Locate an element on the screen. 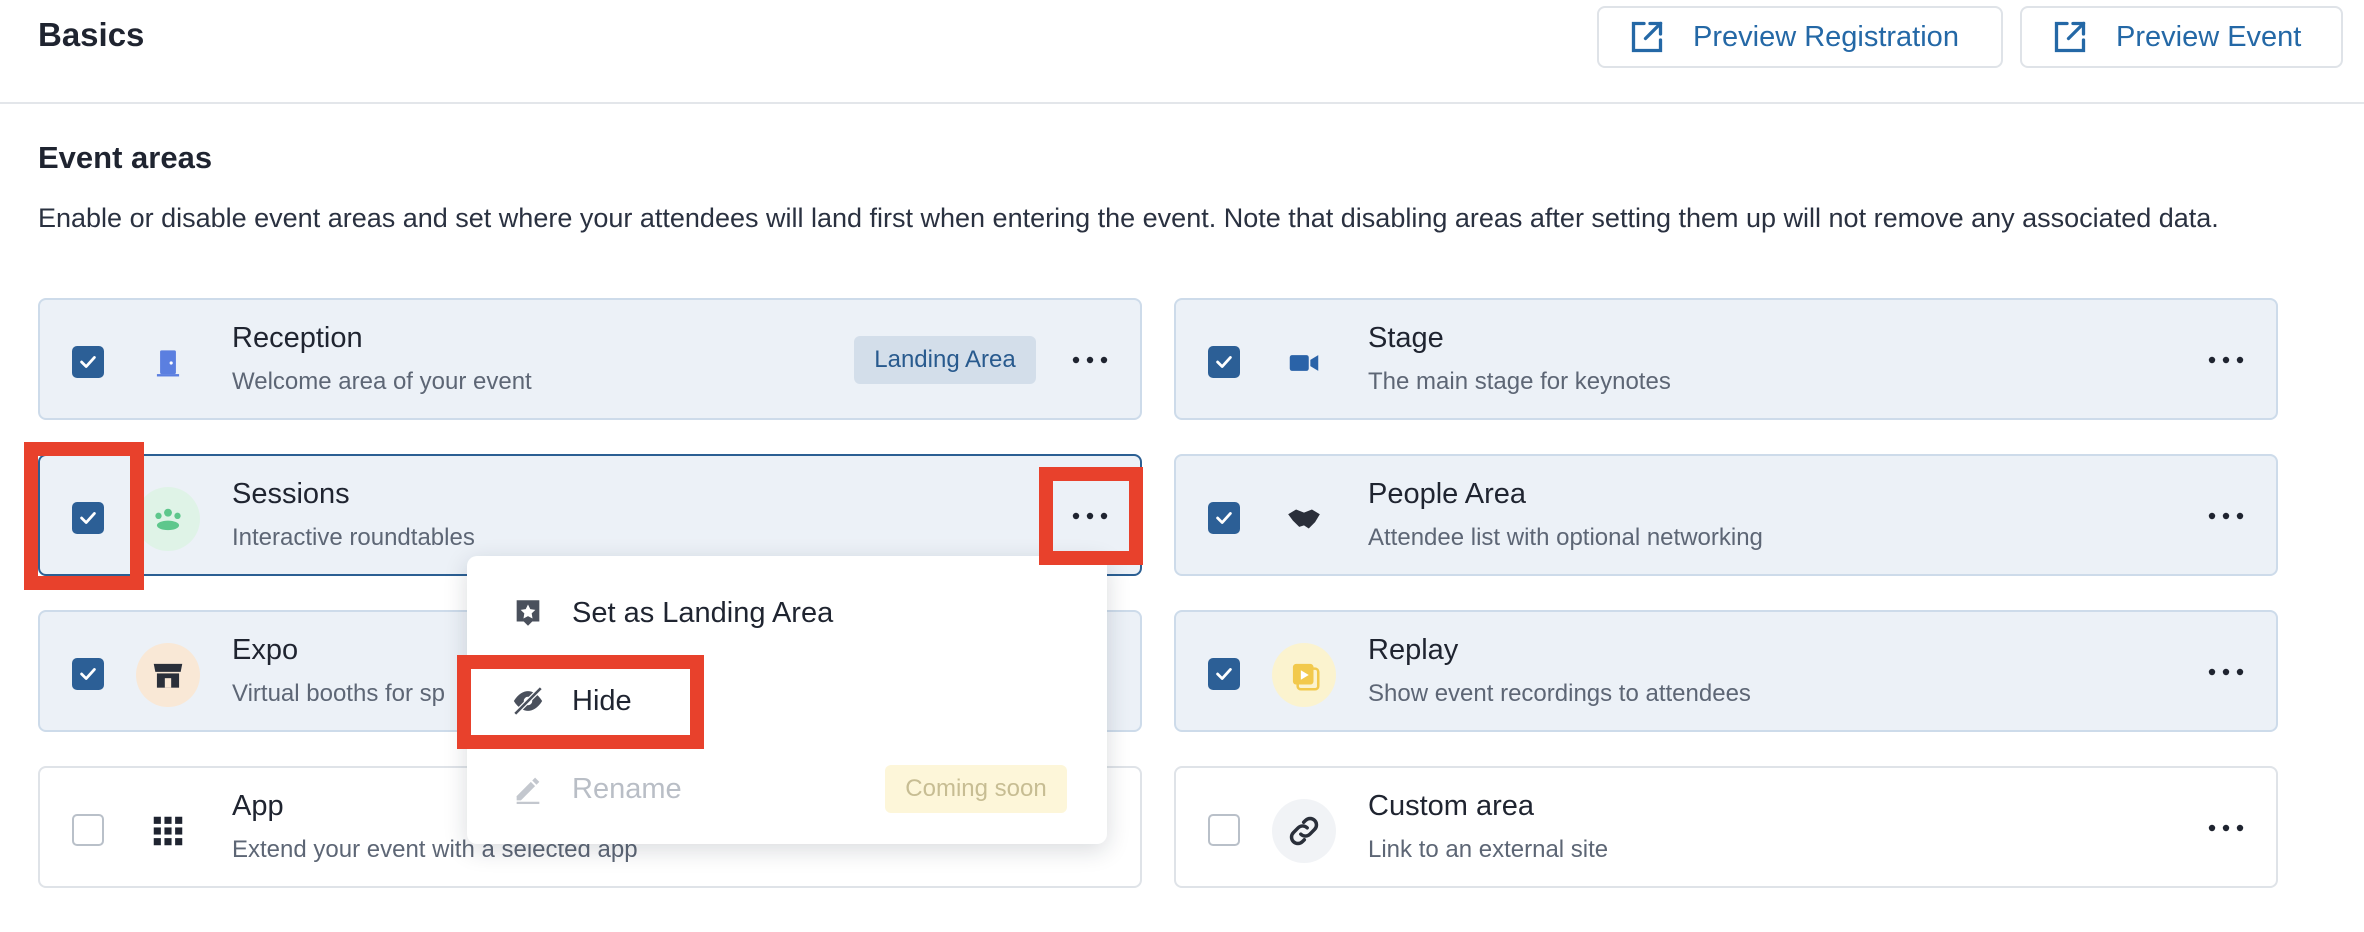 Image resolution: width=2364 pixels, height=932 pixels. hide-menu-item: Hide is located at coordinates (787, 701).